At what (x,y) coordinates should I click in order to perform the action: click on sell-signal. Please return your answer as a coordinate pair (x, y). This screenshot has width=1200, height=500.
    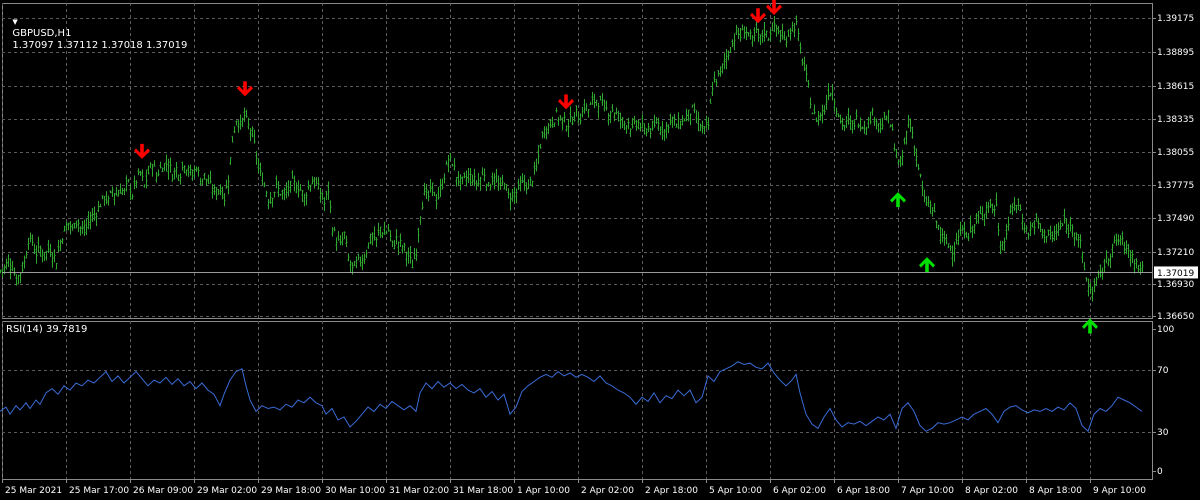
    Looking at the image, I should click on (774, 7).